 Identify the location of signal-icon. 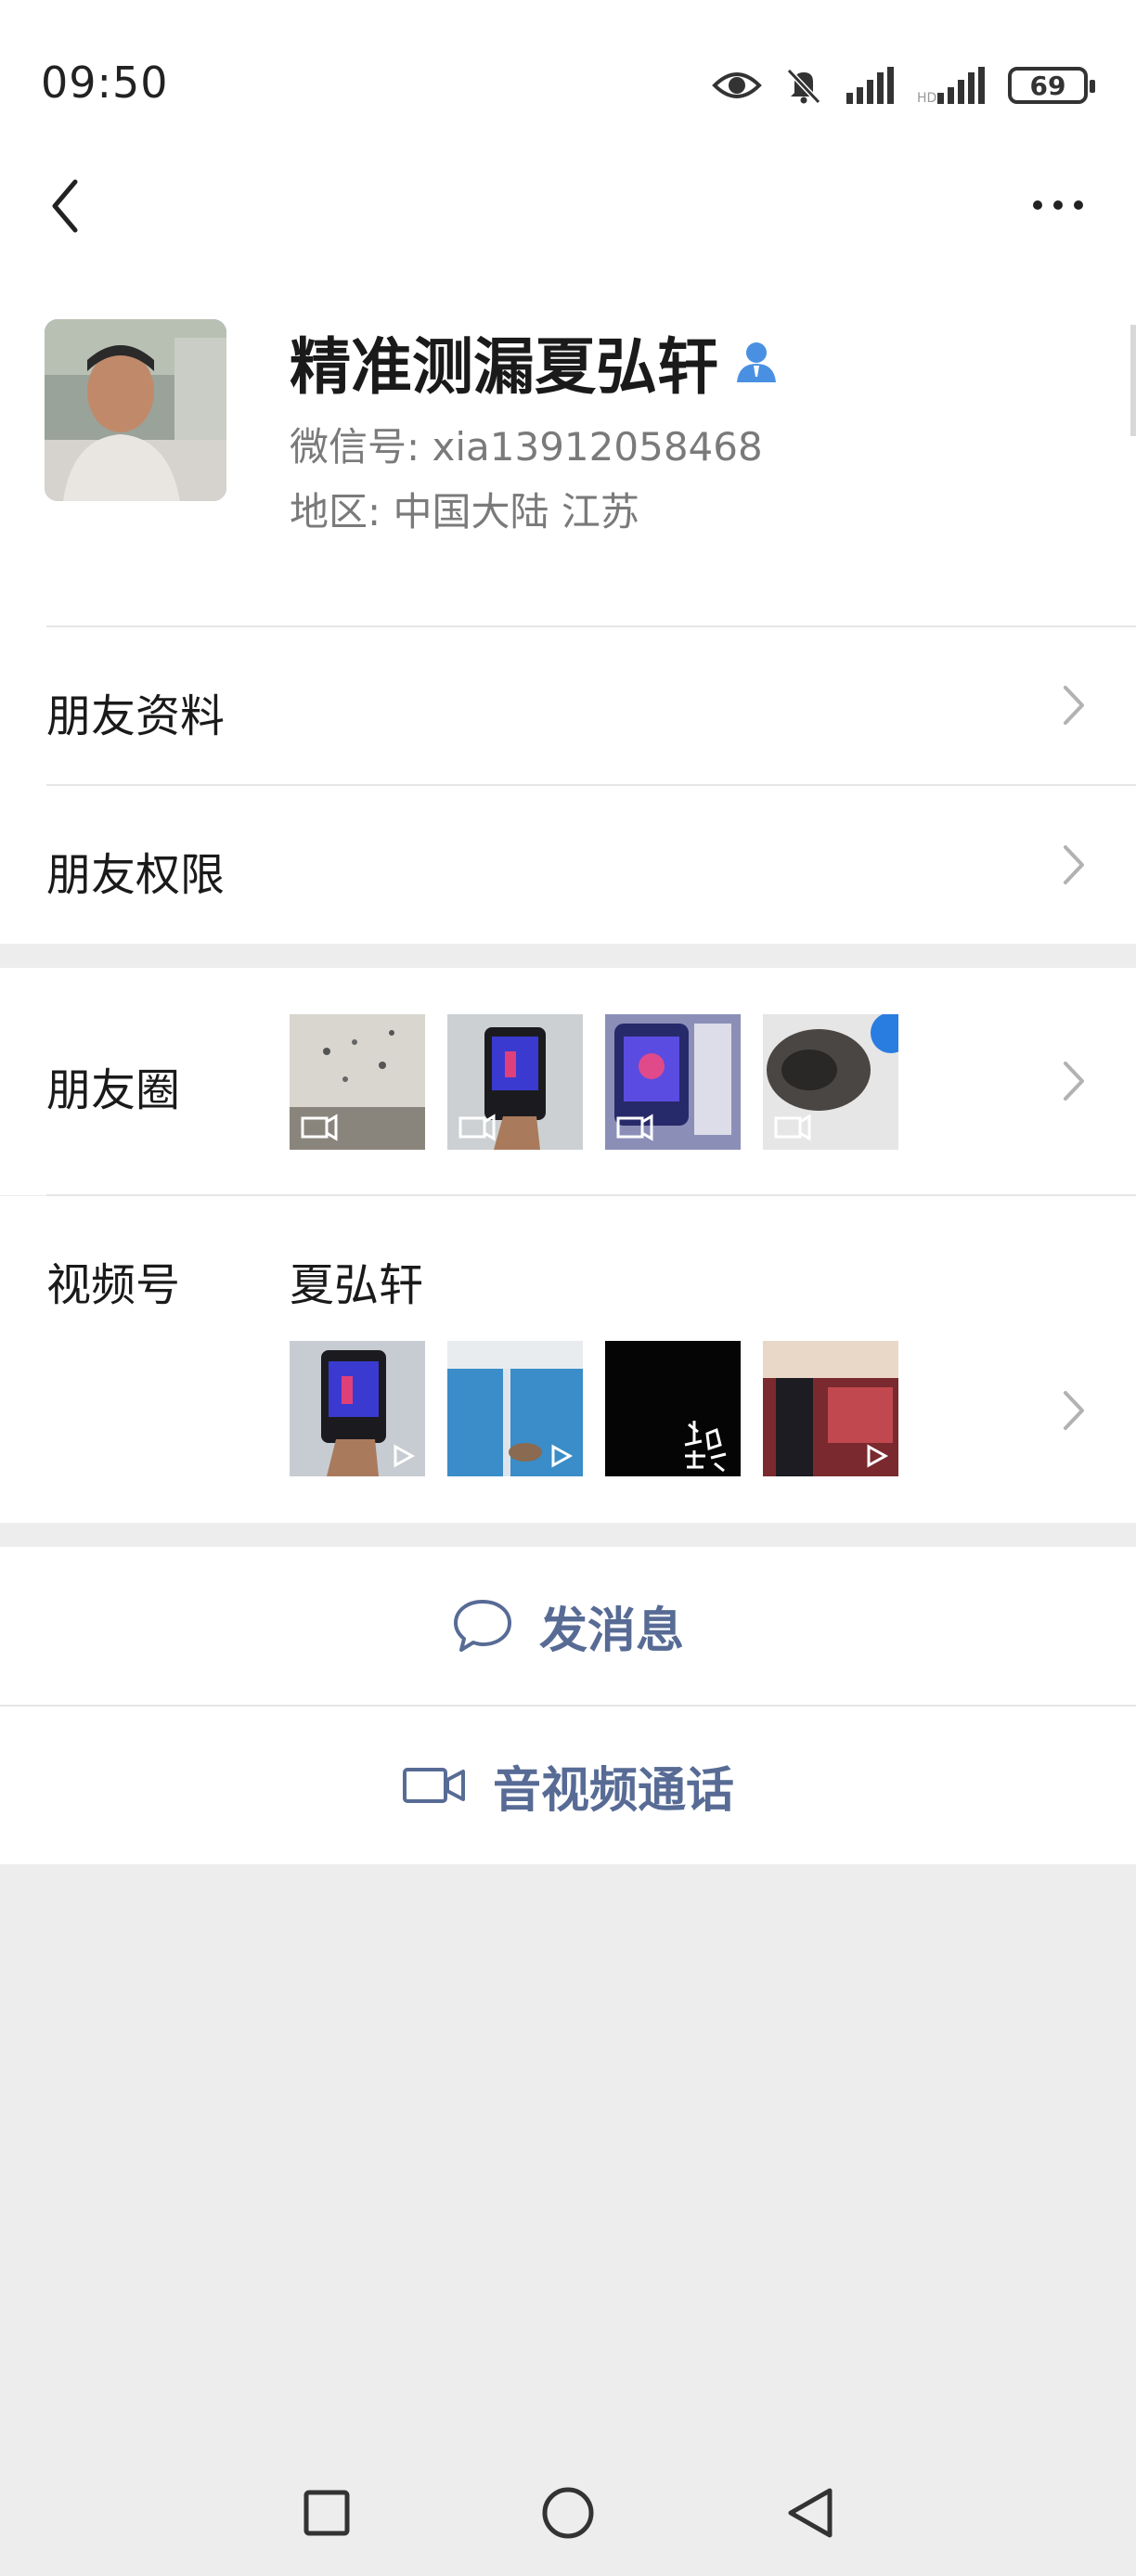
(870, 86).